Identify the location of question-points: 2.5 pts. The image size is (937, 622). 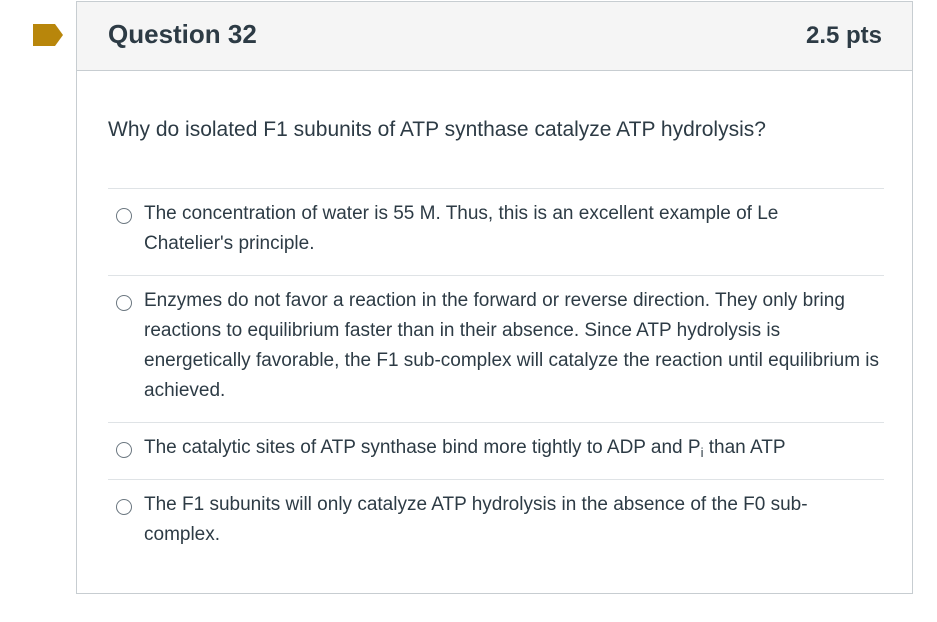
(843, 35).